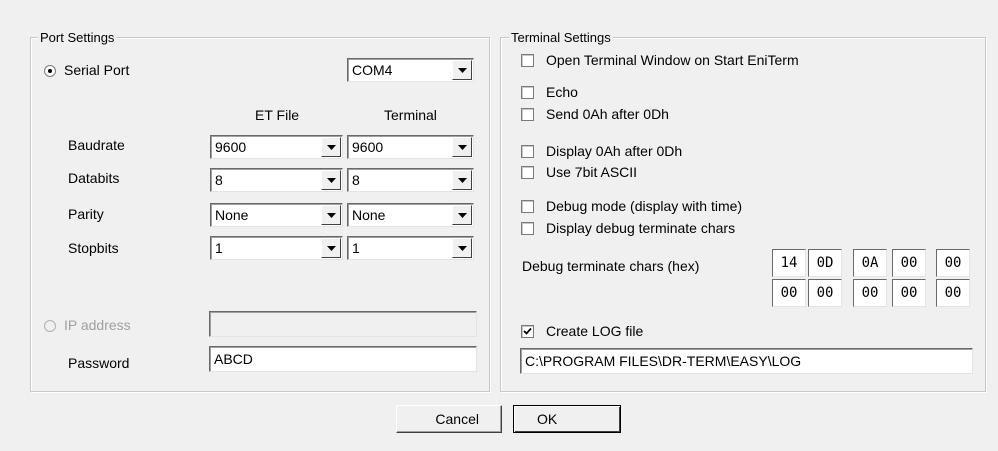 This screenshot has width=998, height=451. I want to click on serial-port-label: Serial Port, so click(97, 70).